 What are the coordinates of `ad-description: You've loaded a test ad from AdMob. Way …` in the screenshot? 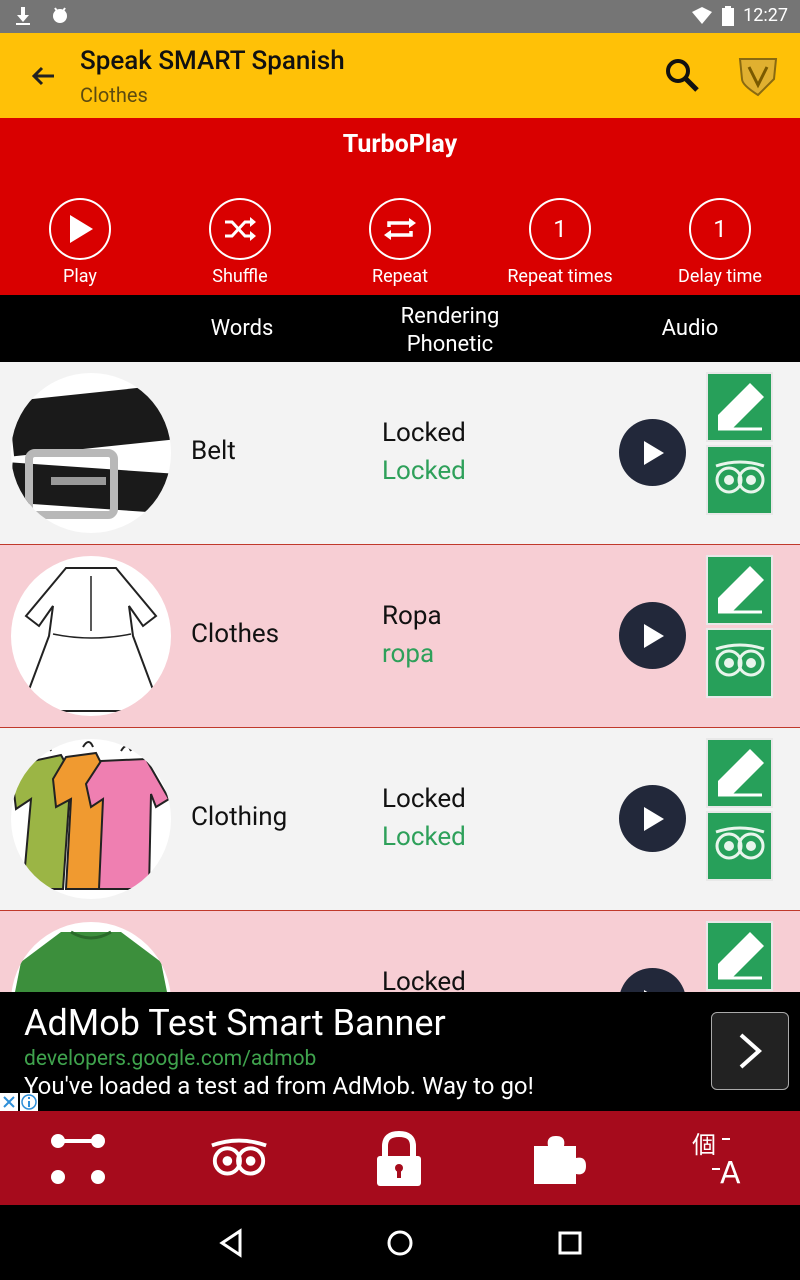 It's located at (279, 1086).